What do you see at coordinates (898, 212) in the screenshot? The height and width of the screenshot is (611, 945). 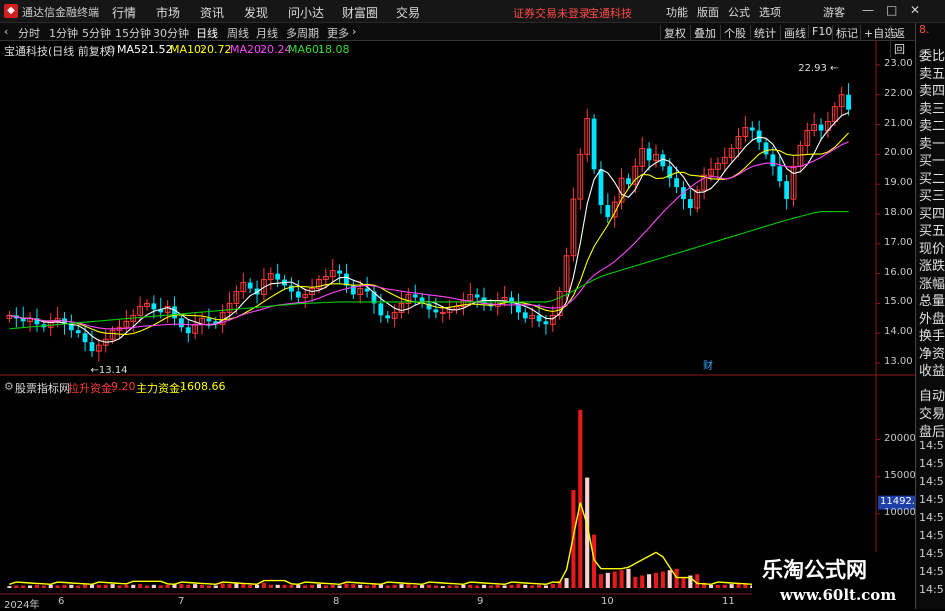 I see `price-tick-label: 18.00` at bounding box center [898, 212].